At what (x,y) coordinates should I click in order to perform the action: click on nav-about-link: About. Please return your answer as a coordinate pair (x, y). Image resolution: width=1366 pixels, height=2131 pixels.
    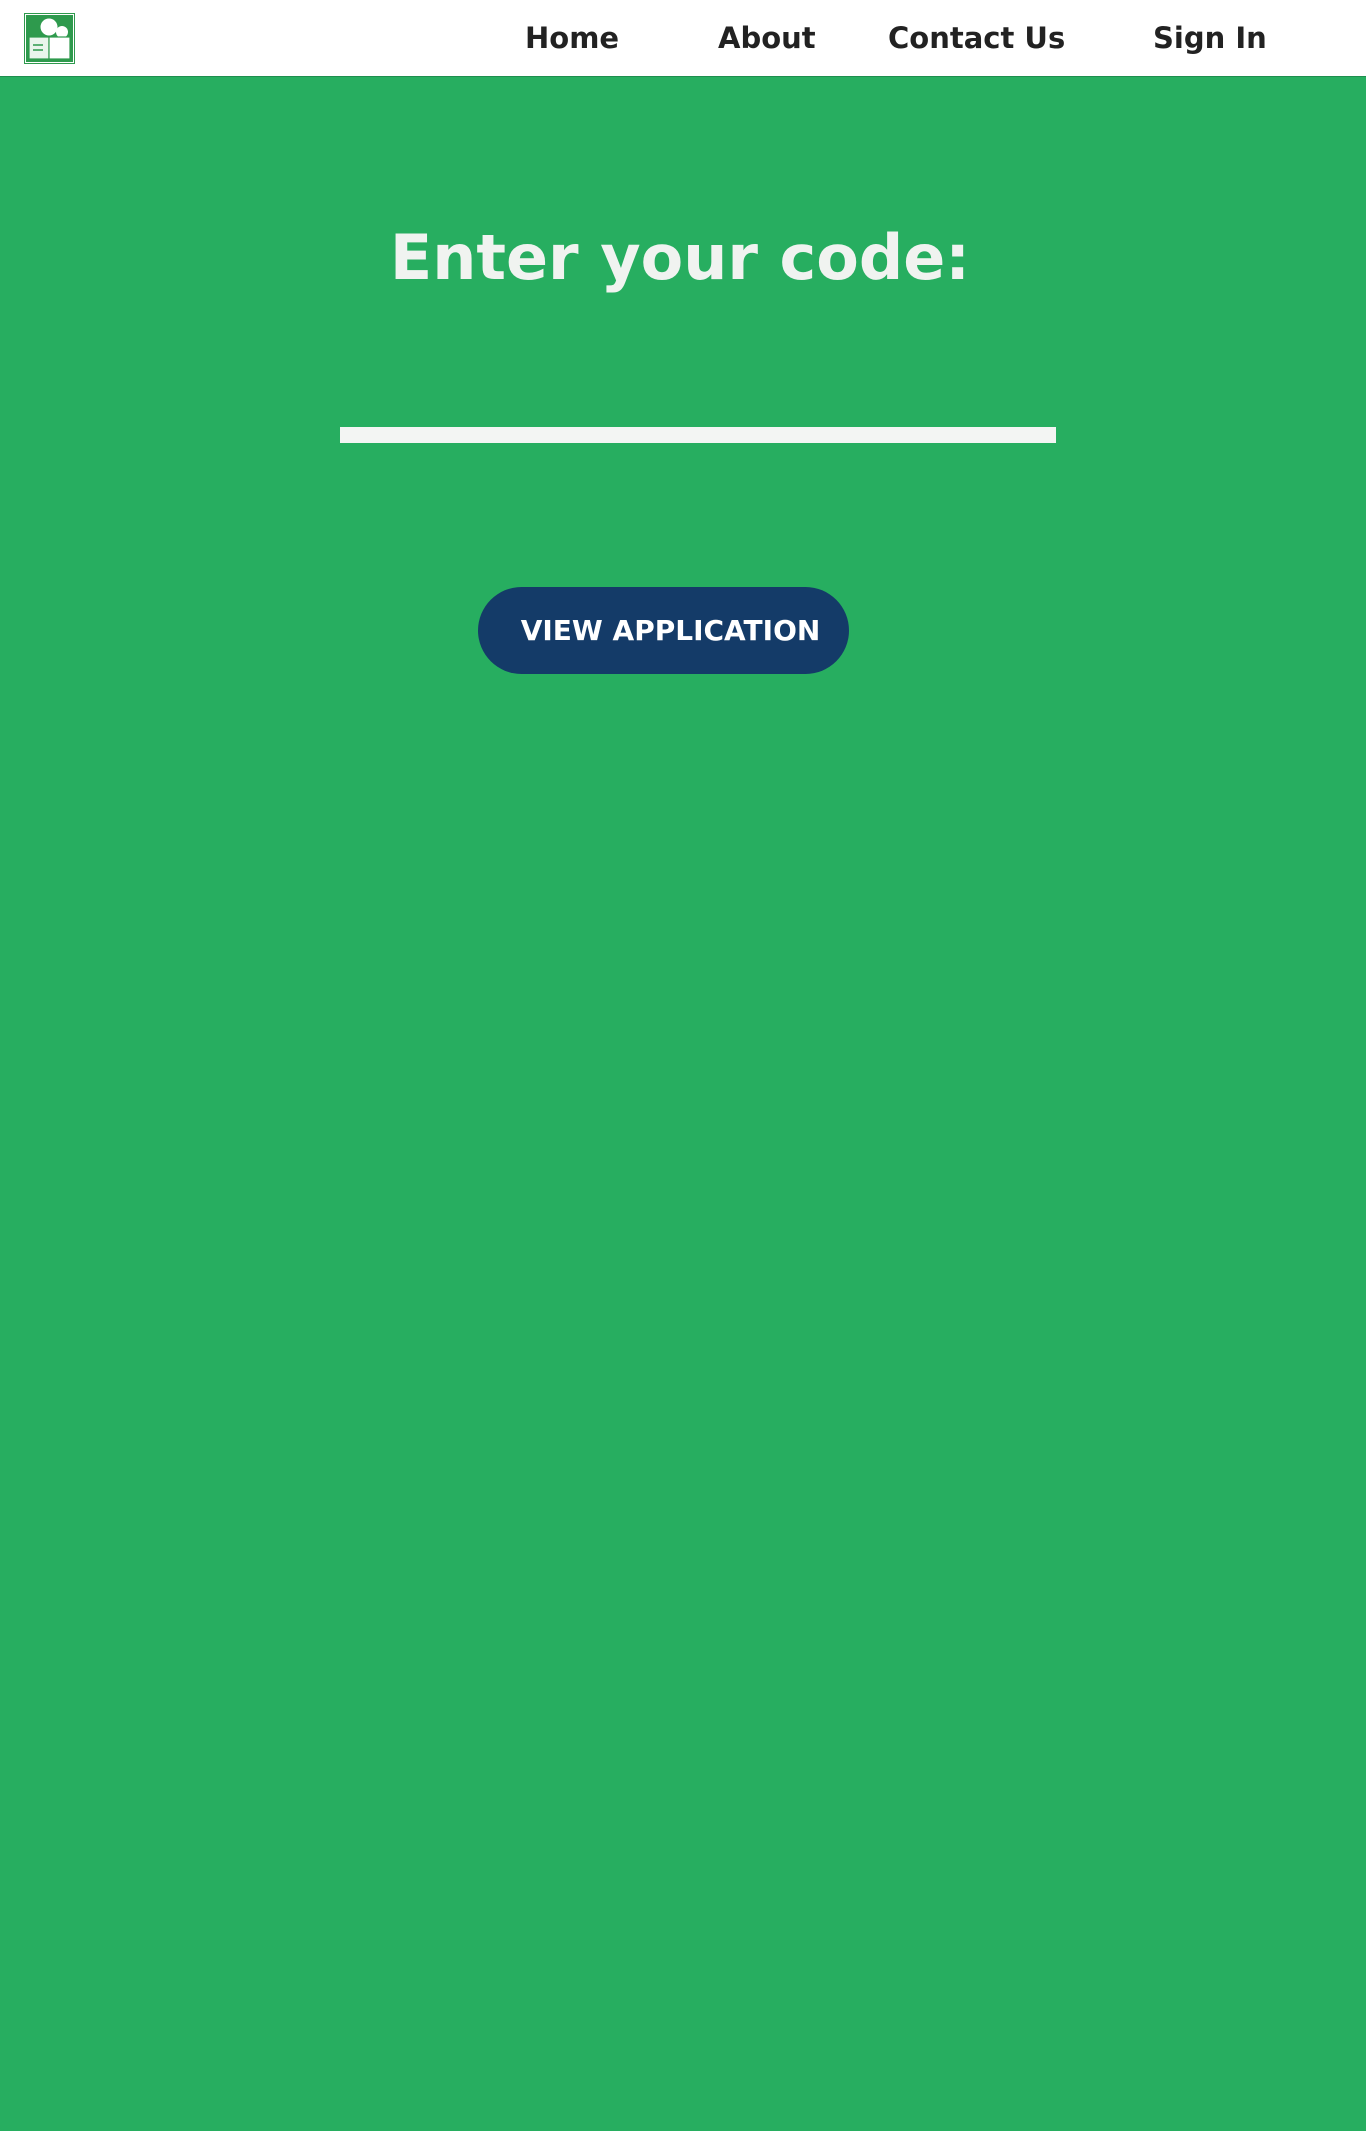
    Looking at the image, I should click on (767, 38).